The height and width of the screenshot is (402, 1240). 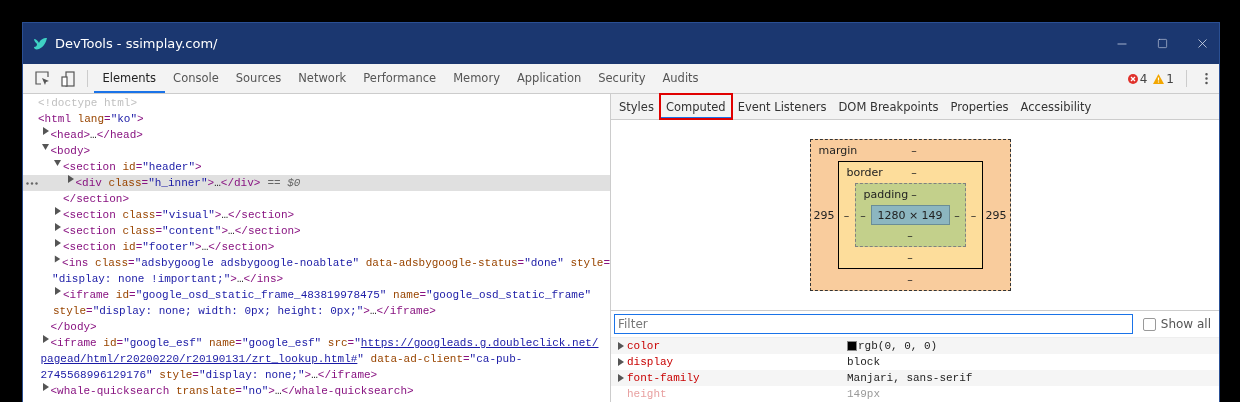 I want to click on panel-tab: Network, so click(x=322, y=78).